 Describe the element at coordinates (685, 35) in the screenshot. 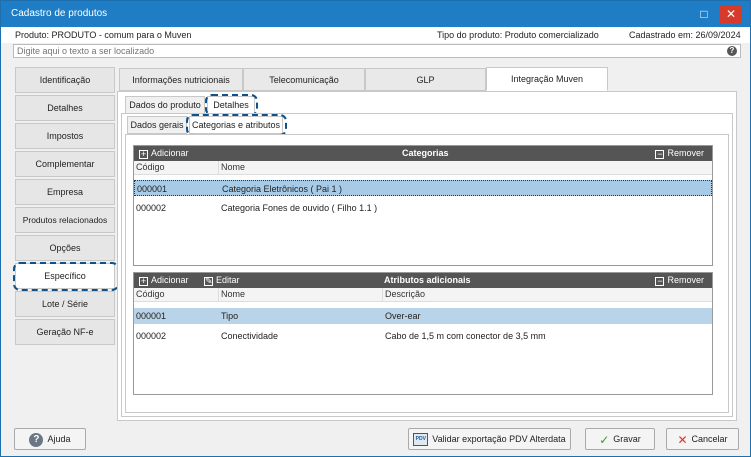

I see `registration-date-label: Cadastrado em: 26/09/2024` at that location.